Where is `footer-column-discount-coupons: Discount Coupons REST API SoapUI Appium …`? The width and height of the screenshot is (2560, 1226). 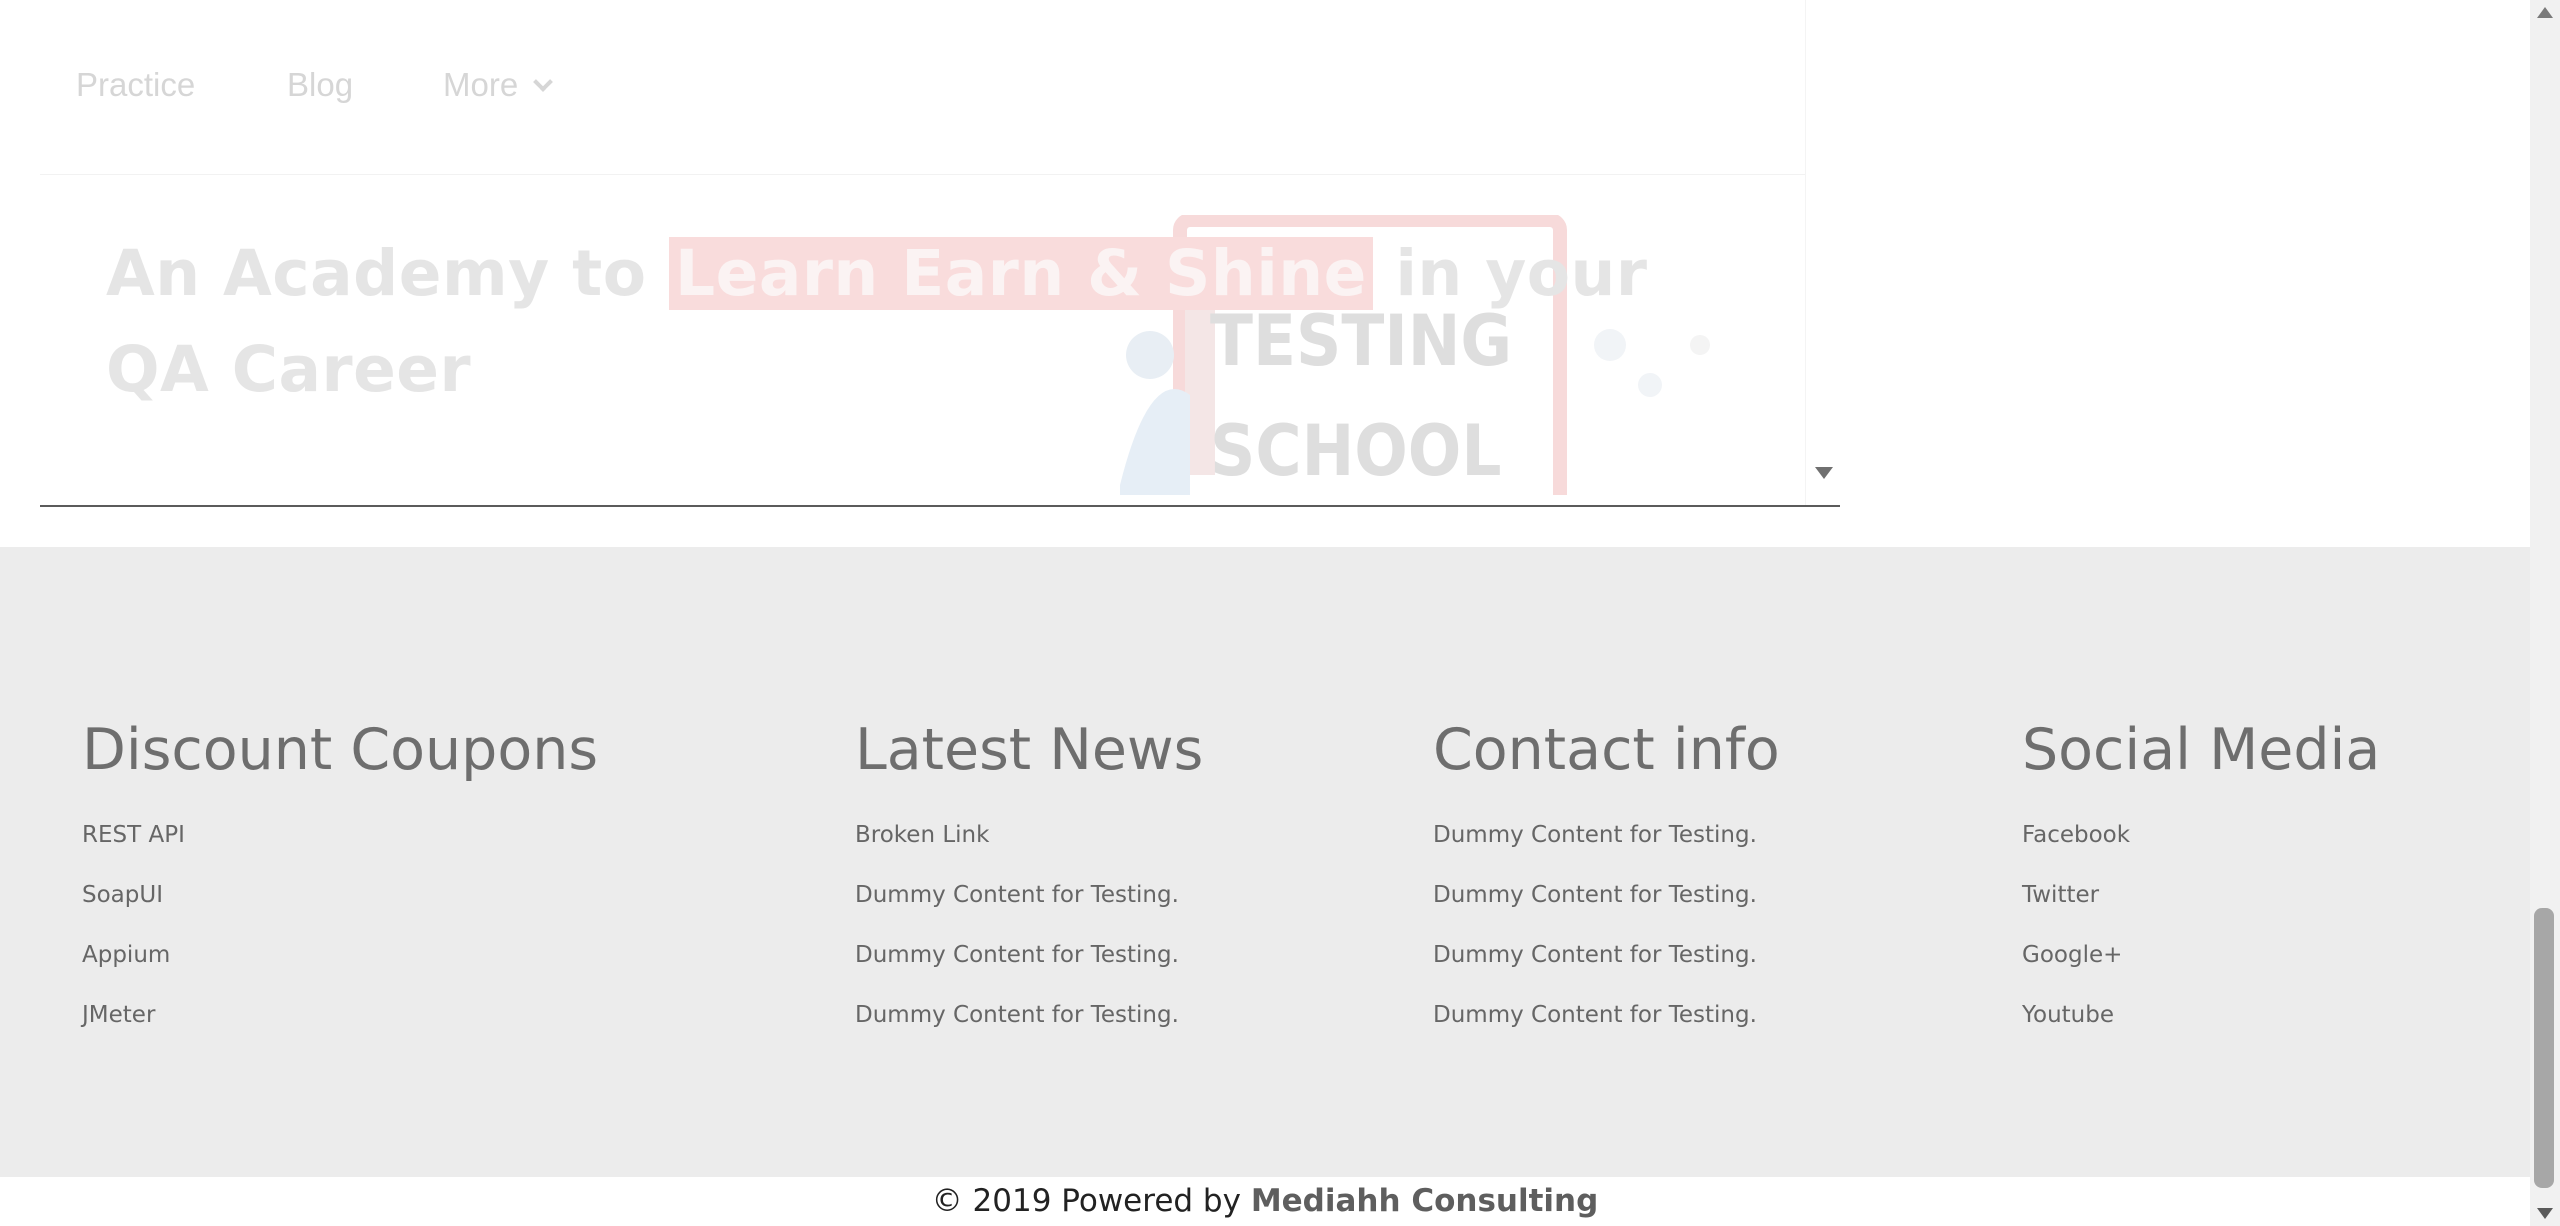 footer-column-discount-coupons: Discount Coupons REST API SoapUI Appium … is located at coordinates (340, 881).